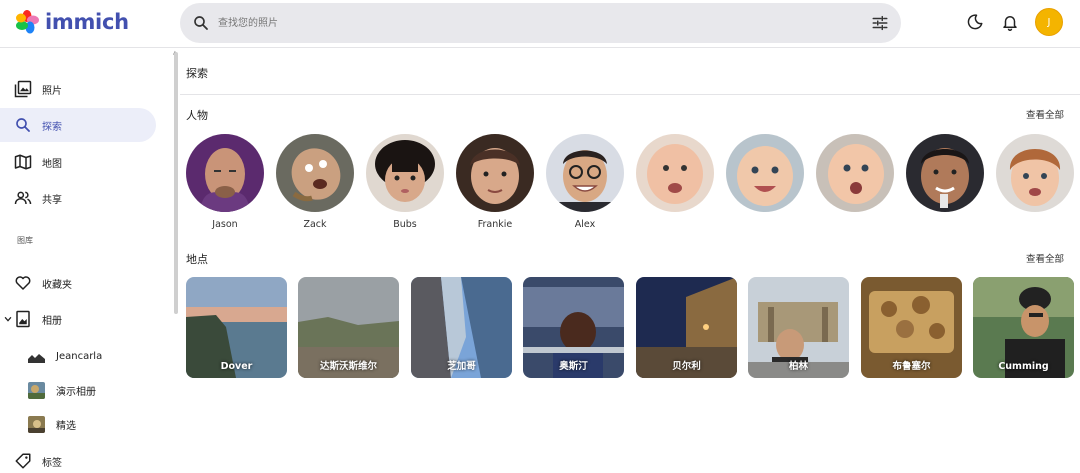 The height and width of the screenshot is (473, 1080). What do you see at coordinates (197, 115) in the screenshot?
I see `people-section-title: 人物` at bounding box center [197, 115].